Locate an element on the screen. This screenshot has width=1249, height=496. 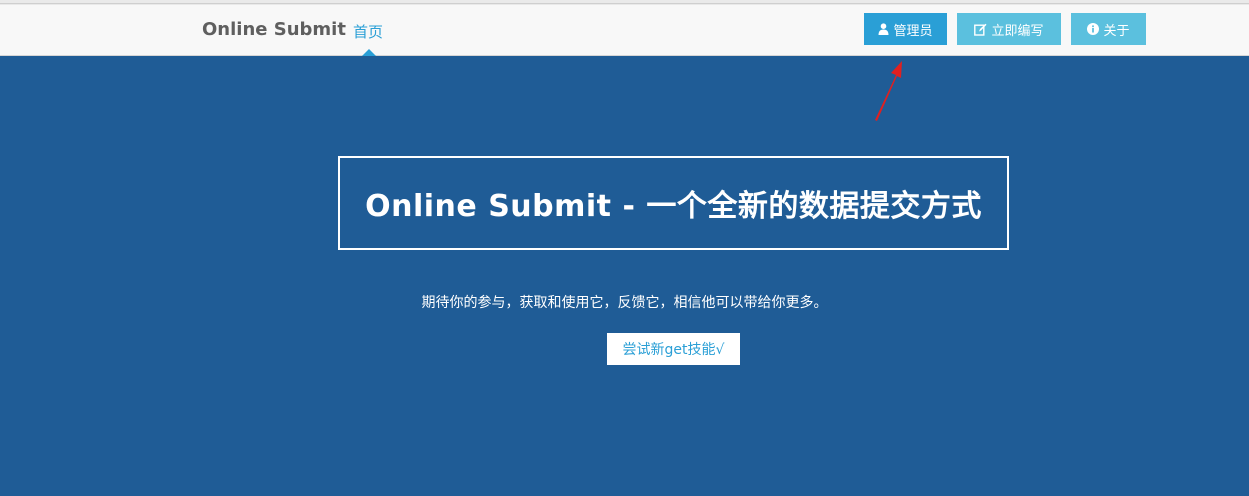
write-now-button-label: 立即编写 is located at coordinates (1017, 31).